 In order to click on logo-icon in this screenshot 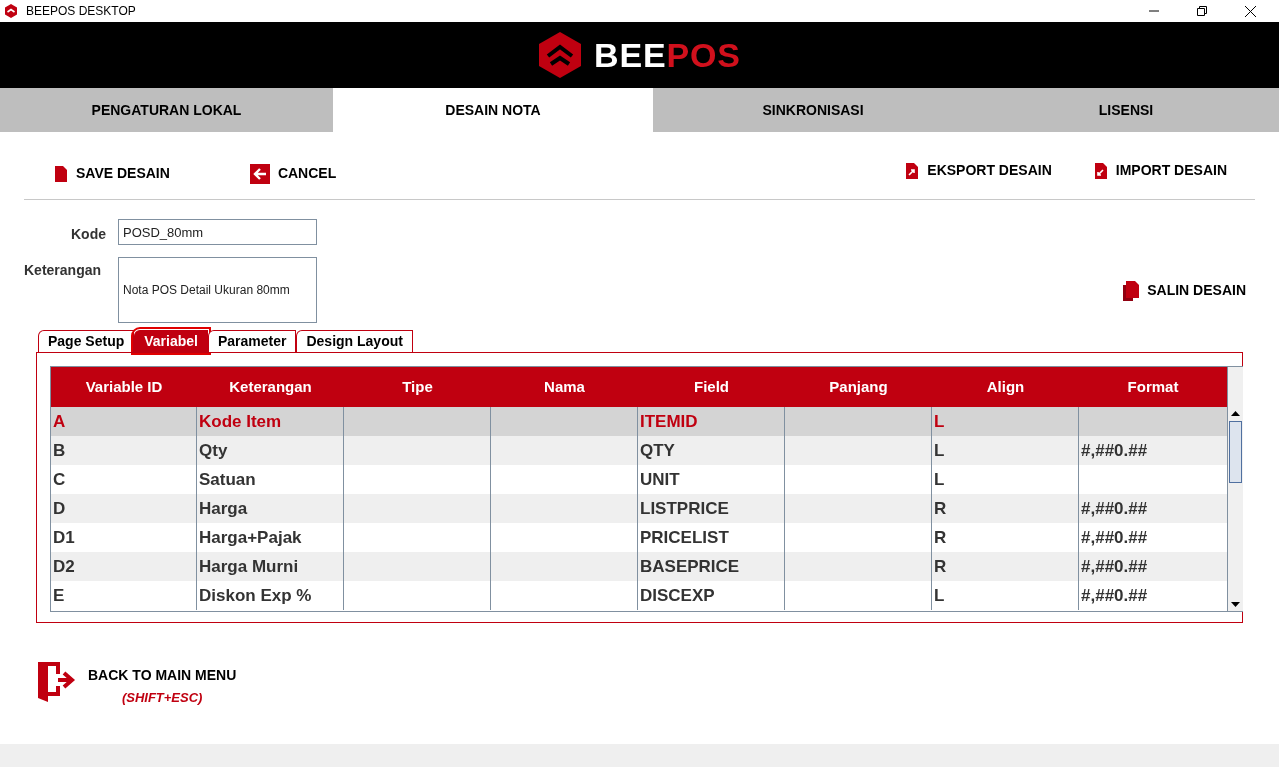, I will do `click(560, 55)`.